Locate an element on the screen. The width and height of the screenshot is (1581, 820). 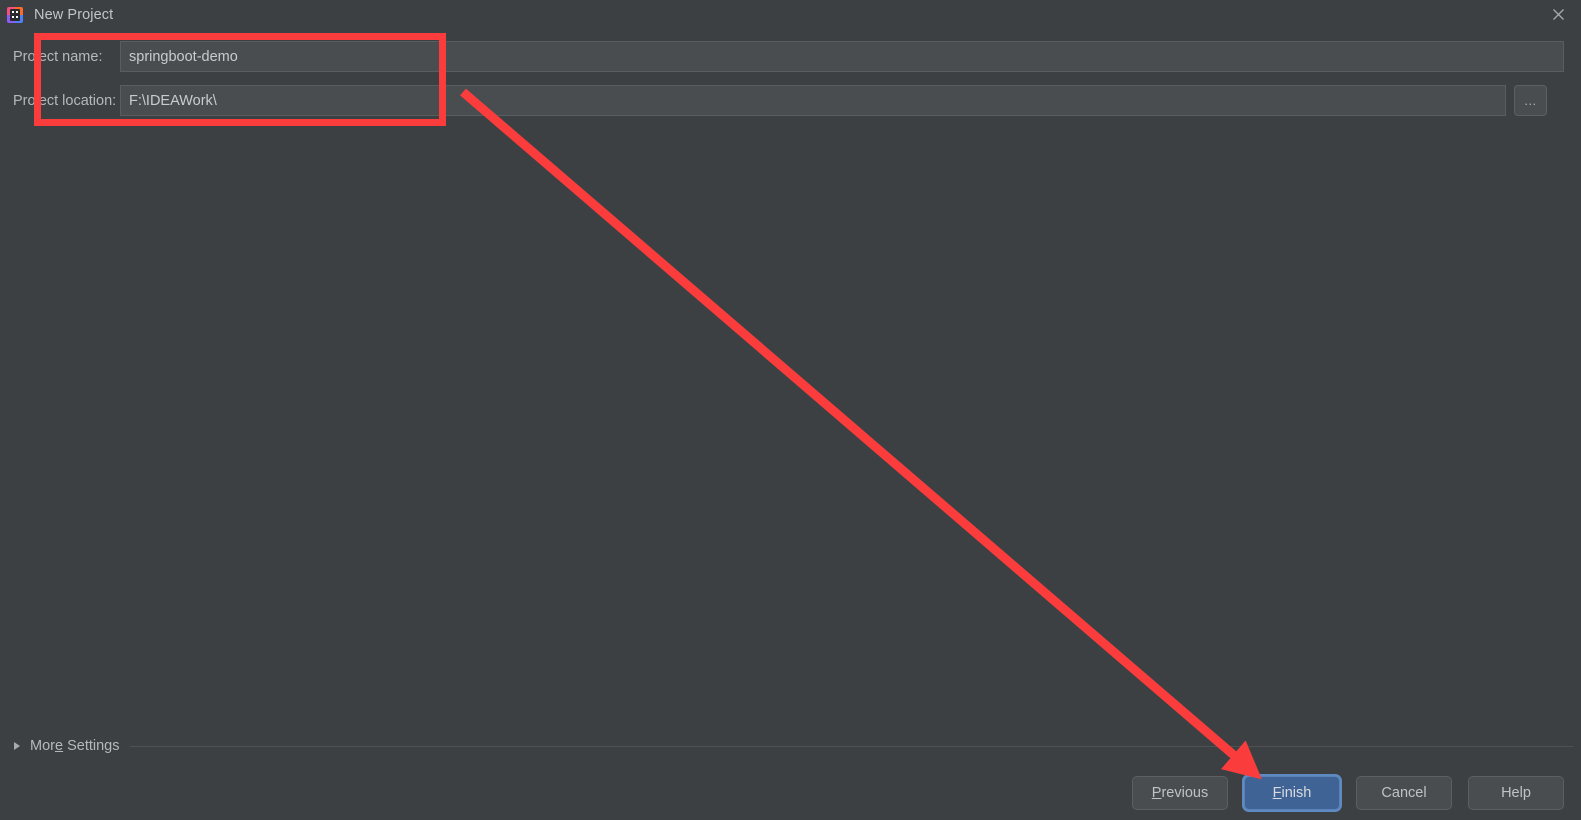
more-settings-toggle: More Settings is located at coordinates (66, 746).